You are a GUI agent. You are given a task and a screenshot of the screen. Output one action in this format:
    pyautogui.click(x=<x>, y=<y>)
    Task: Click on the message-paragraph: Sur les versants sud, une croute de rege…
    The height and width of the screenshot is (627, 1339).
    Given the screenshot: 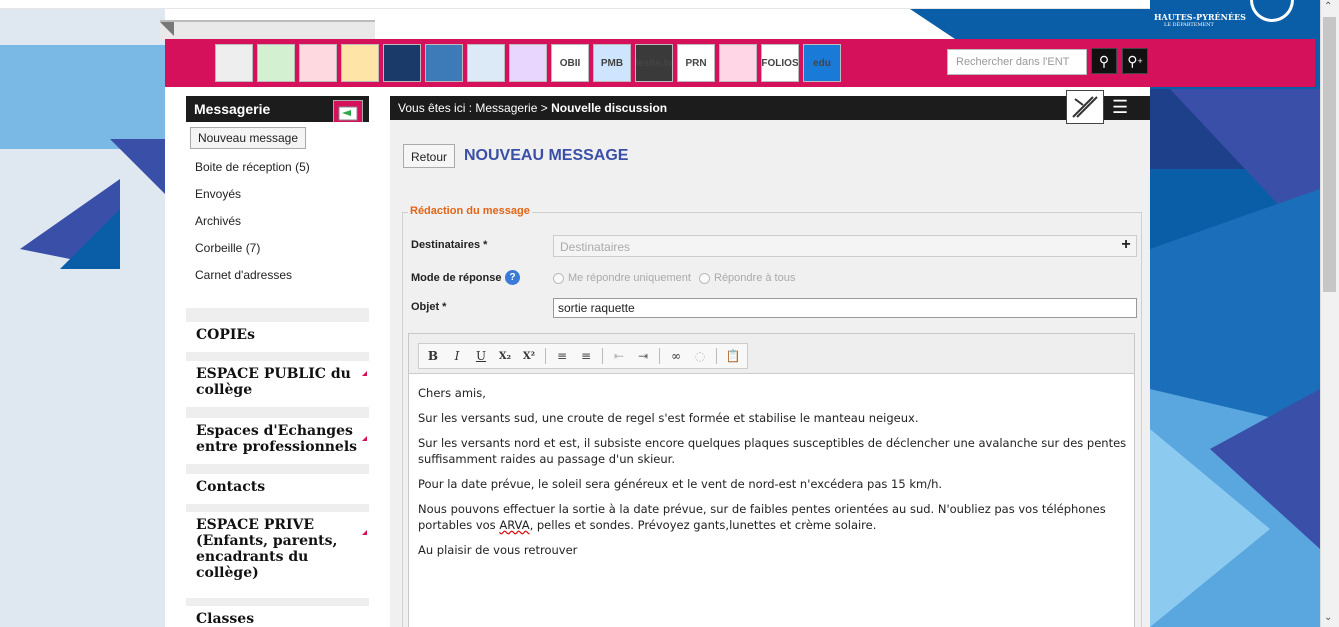 What is the action you would take?
    pyautogui.click(x=668, y=418)
    